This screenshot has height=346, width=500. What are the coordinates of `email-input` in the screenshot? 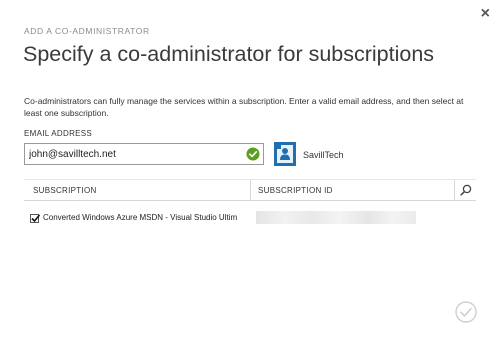 It's located at (134, 154).